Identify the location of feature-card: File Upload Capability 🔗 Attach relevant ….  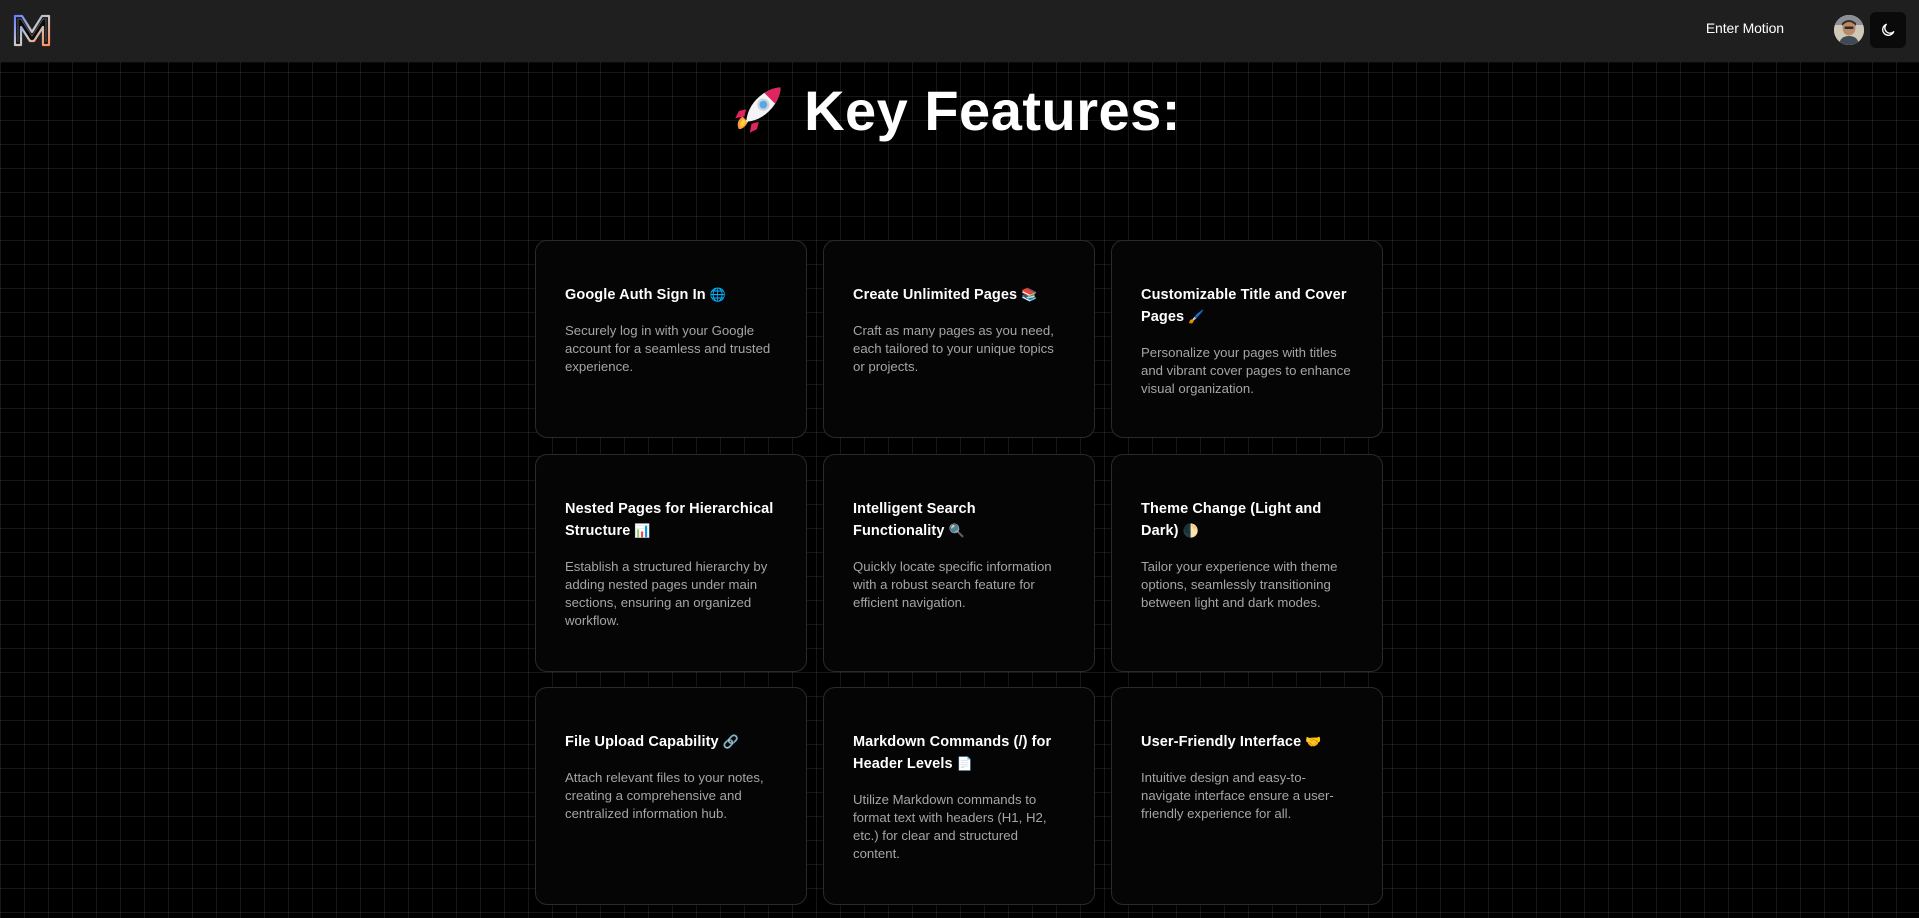
(671, 796).